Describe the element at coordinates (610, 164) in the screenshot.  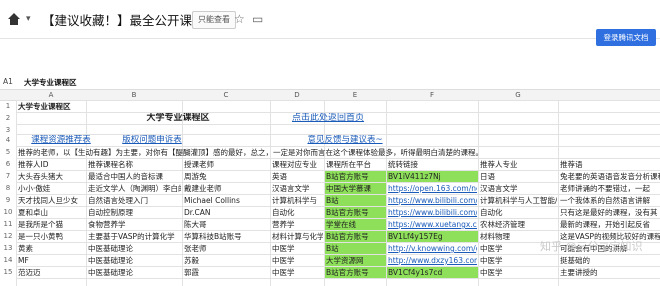
I see `table-header-cell: 推荐语` at that location.